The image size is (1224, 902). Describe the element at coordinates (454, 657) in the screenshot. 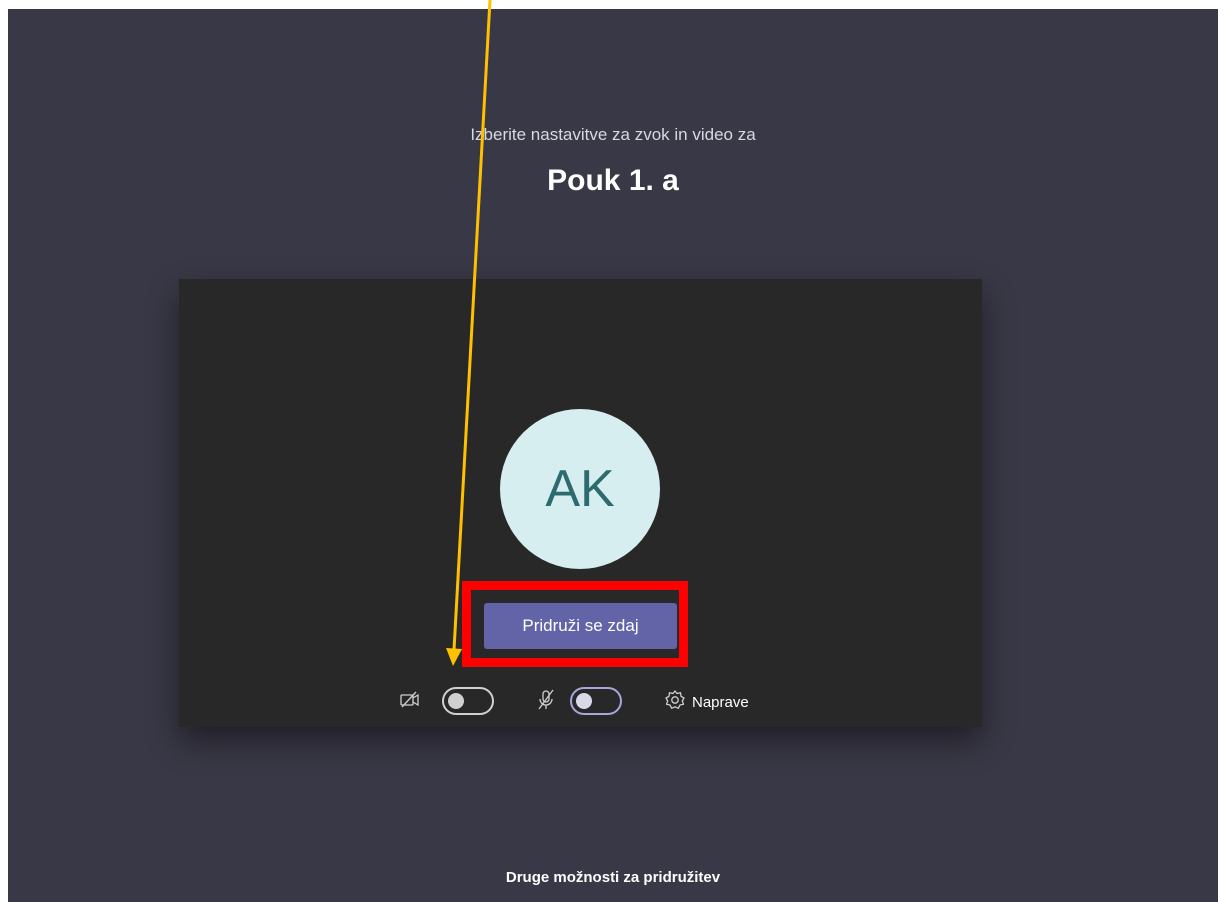

I see `annotation-arrow-head` at that location.